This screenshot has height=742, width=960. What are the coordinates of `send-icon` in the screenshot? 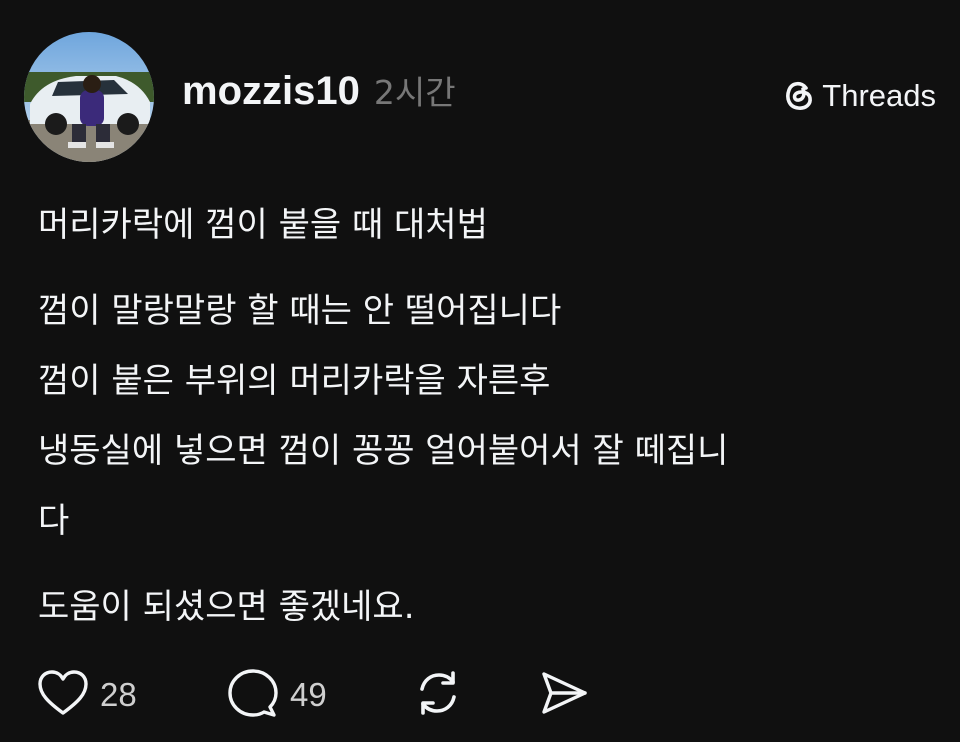 It's located at (564, 695).